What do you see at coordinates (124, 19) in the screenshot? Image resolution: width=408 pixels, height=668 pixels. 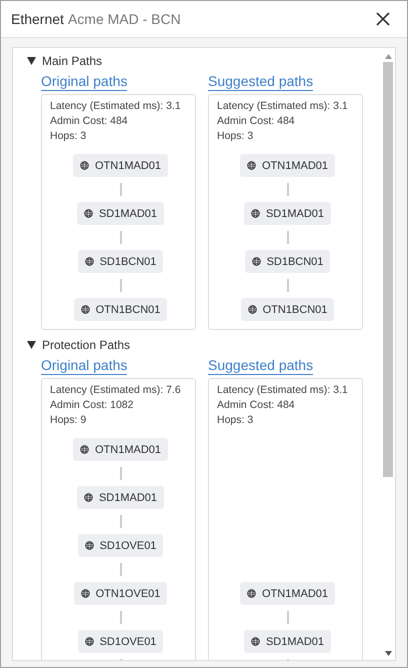 I see `connection-name: Acme MAD - BCN` at bounding box center [124, 19].